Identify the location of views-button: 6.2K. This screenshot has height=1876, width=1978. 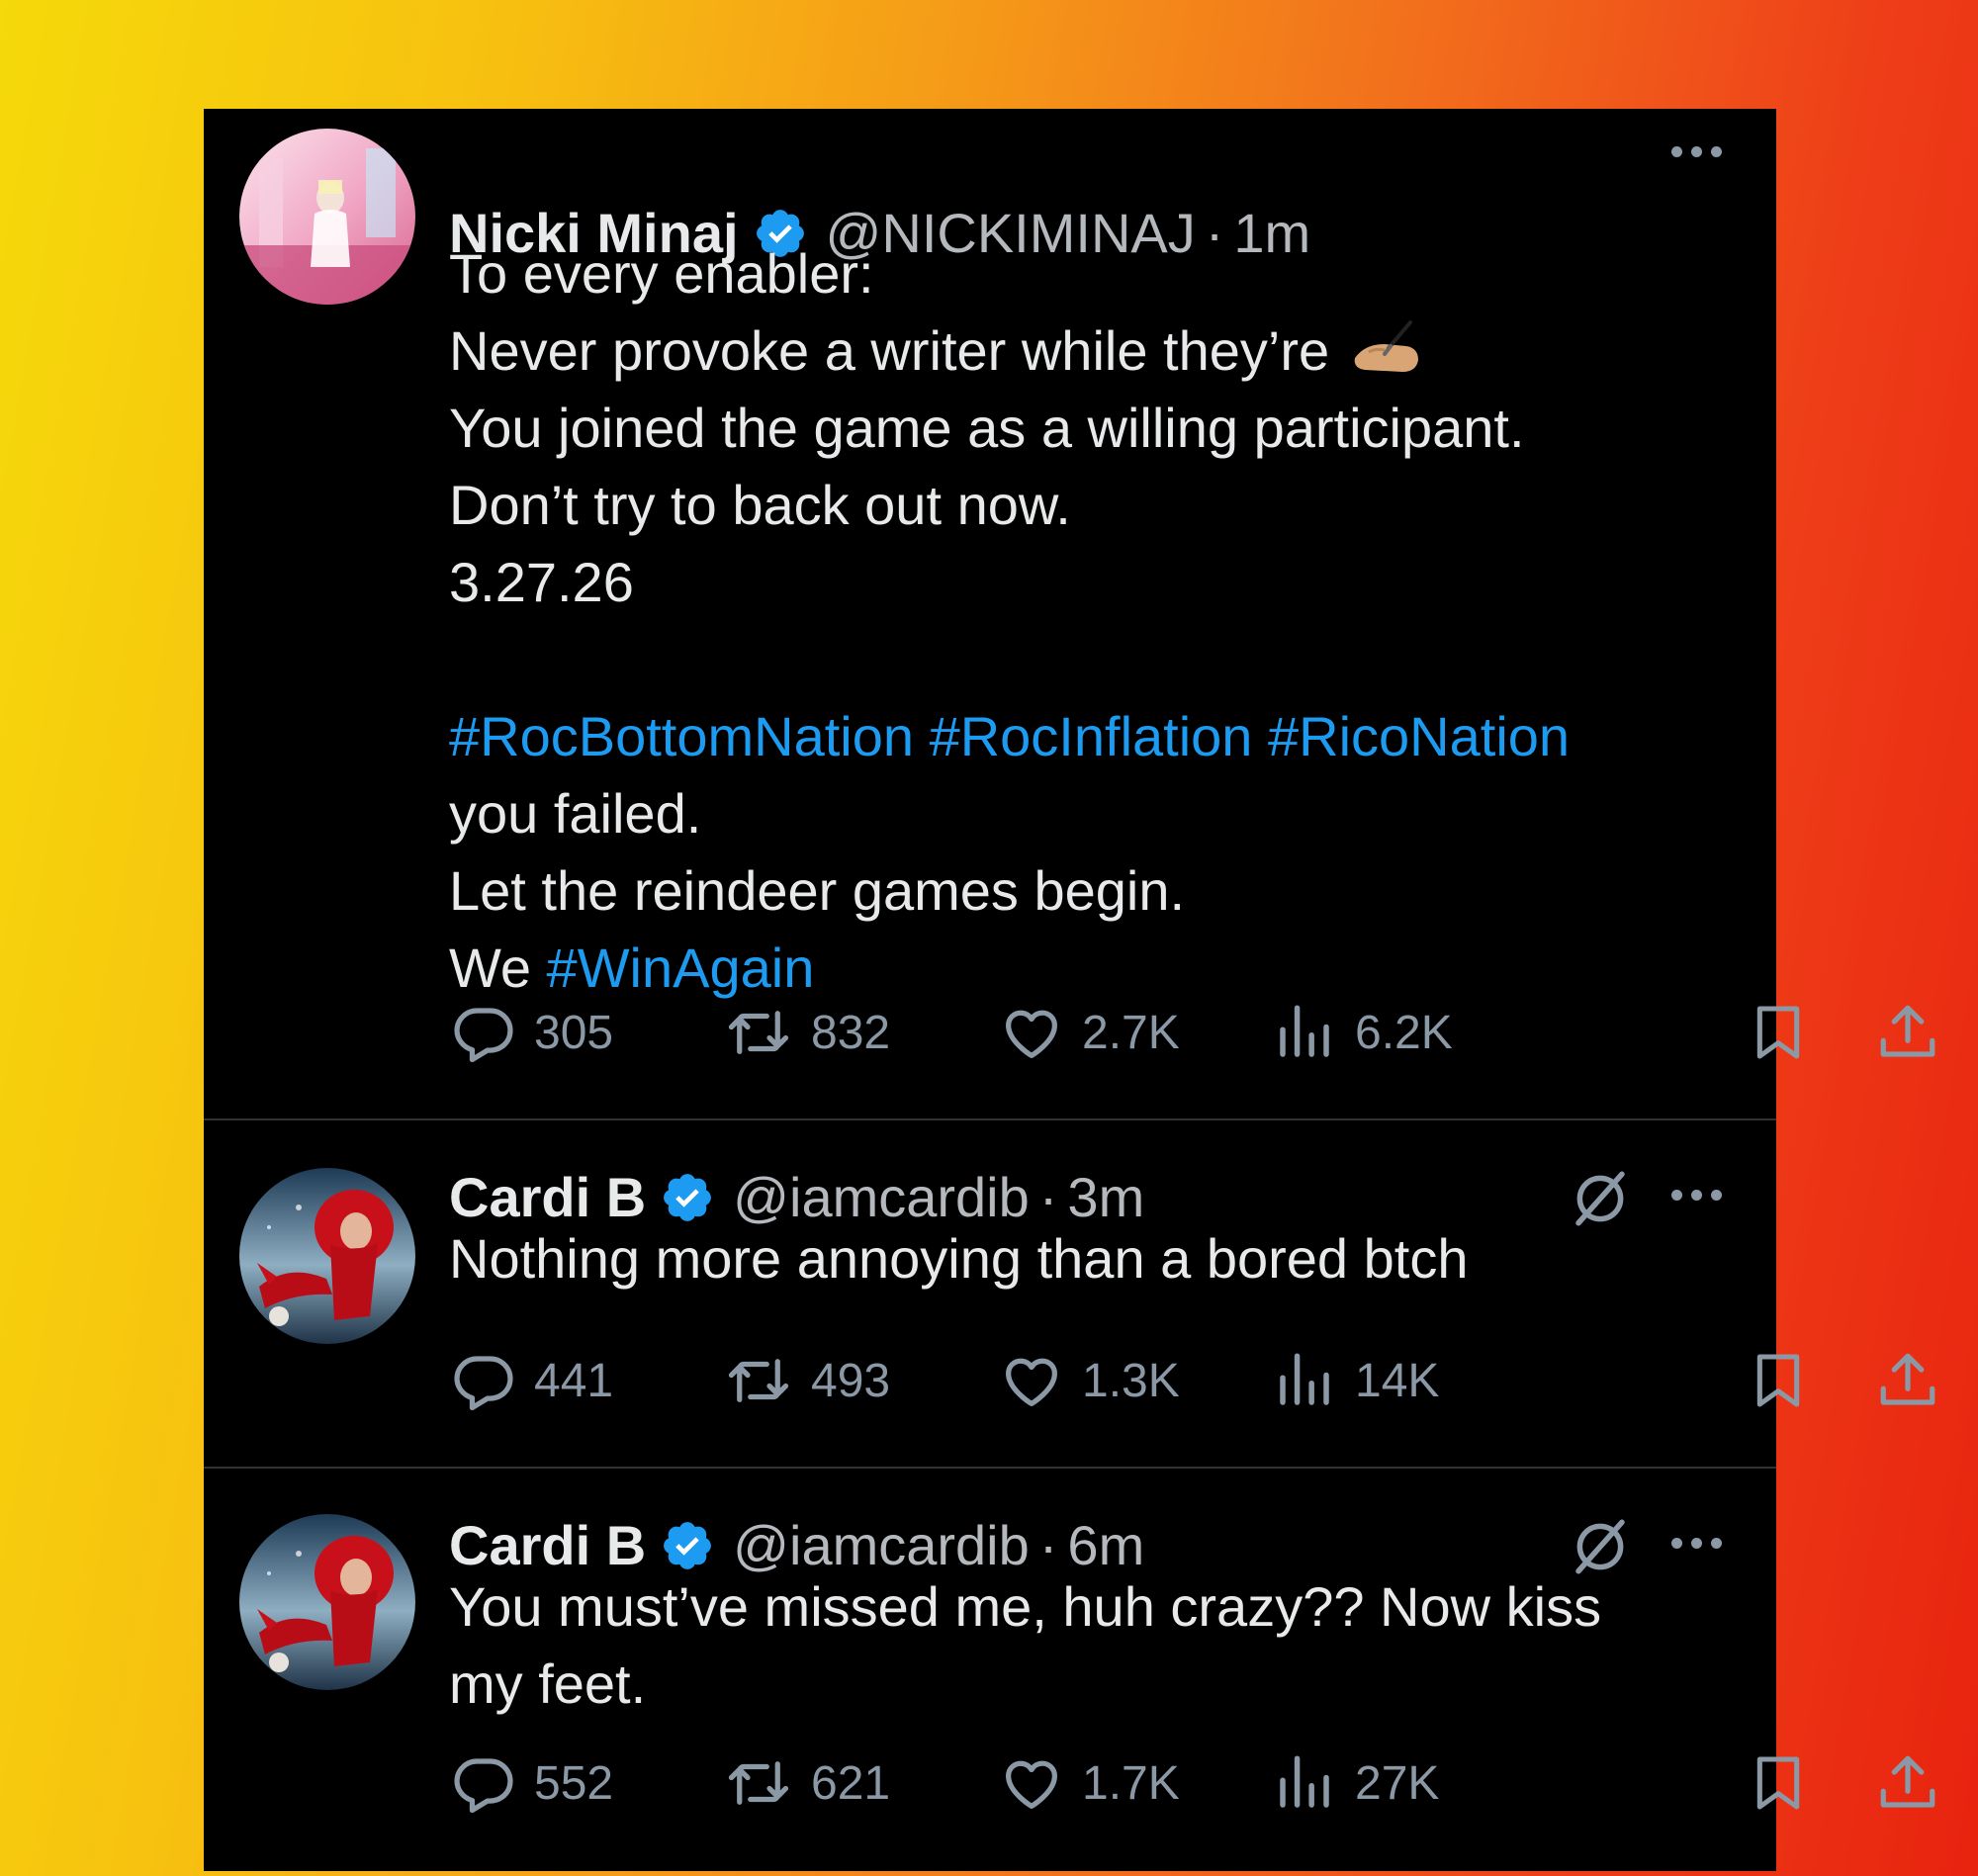
(1362, 1032).